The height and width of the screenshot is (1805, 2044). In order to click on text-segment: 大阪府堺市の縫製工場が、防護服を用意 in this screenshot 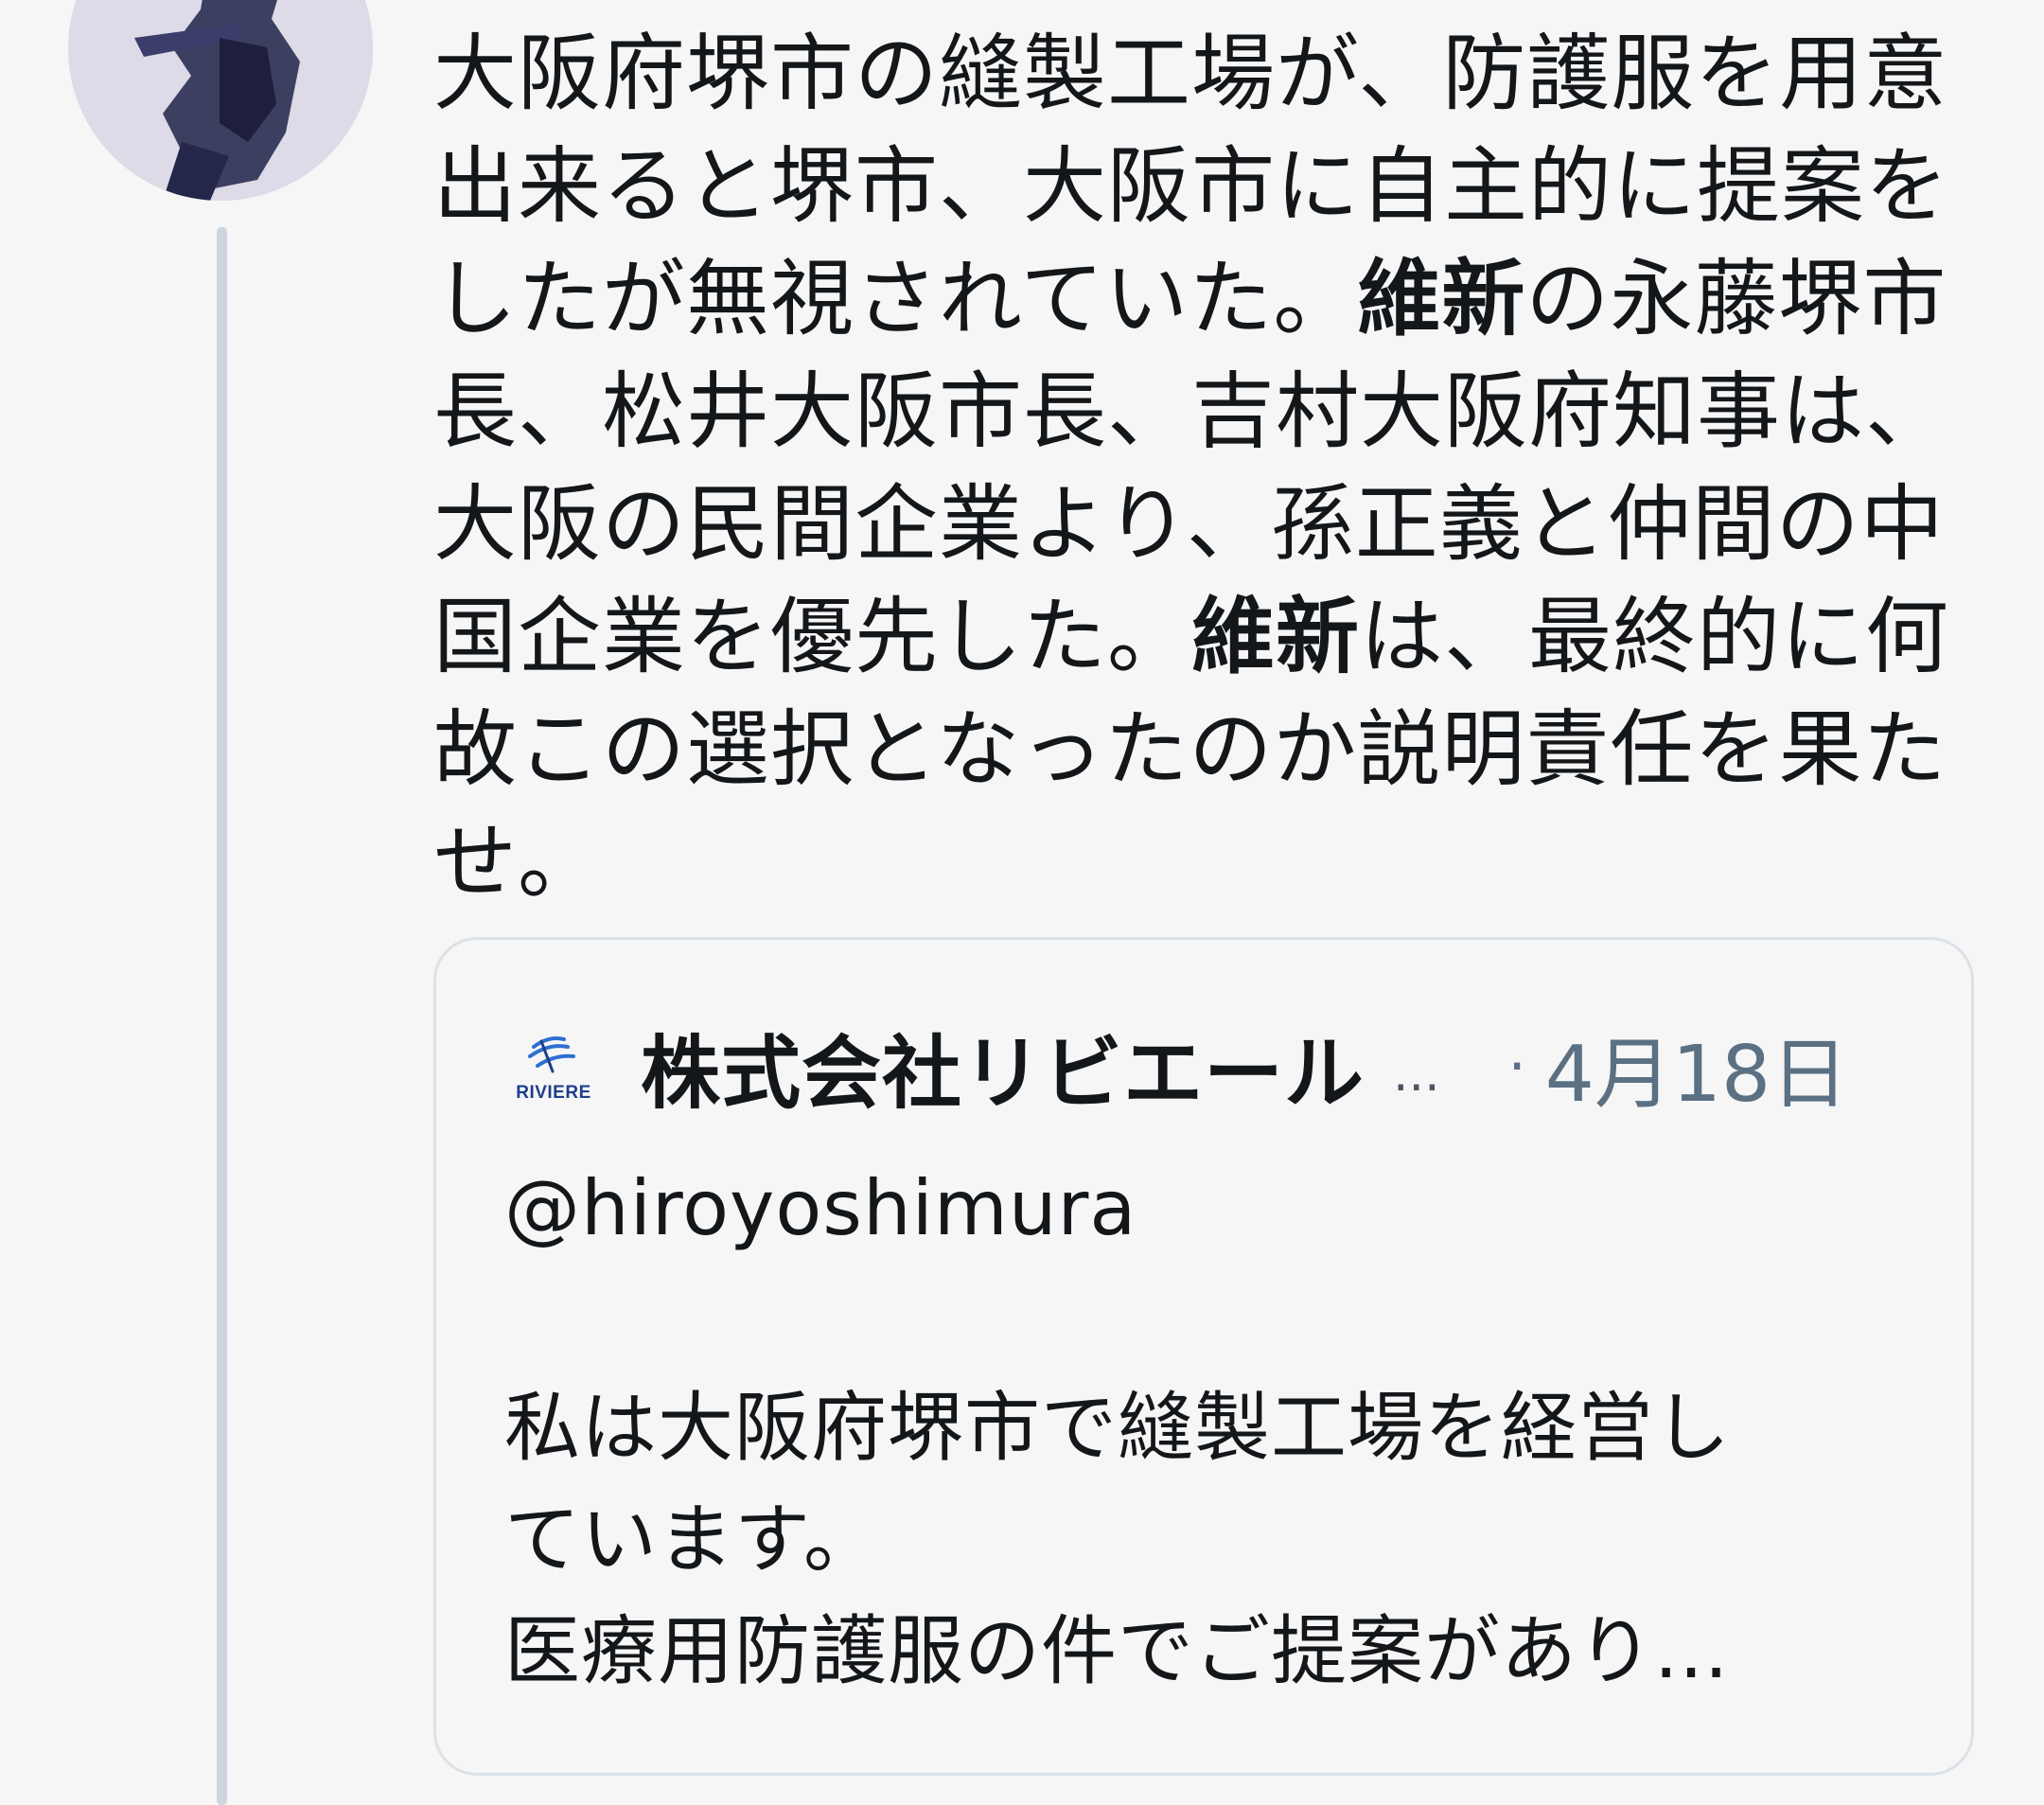, I will do `click(1190, 74)`.